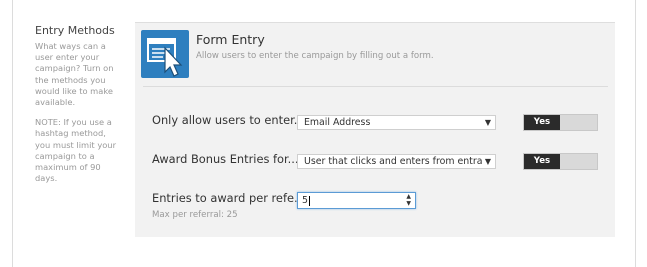 The height and width of the screenshot is (267, 647). What do you see at coordinates (305, 200) in the screenshot?
I see `entries-to-award-value: 5` at bounding box center [305, 200].